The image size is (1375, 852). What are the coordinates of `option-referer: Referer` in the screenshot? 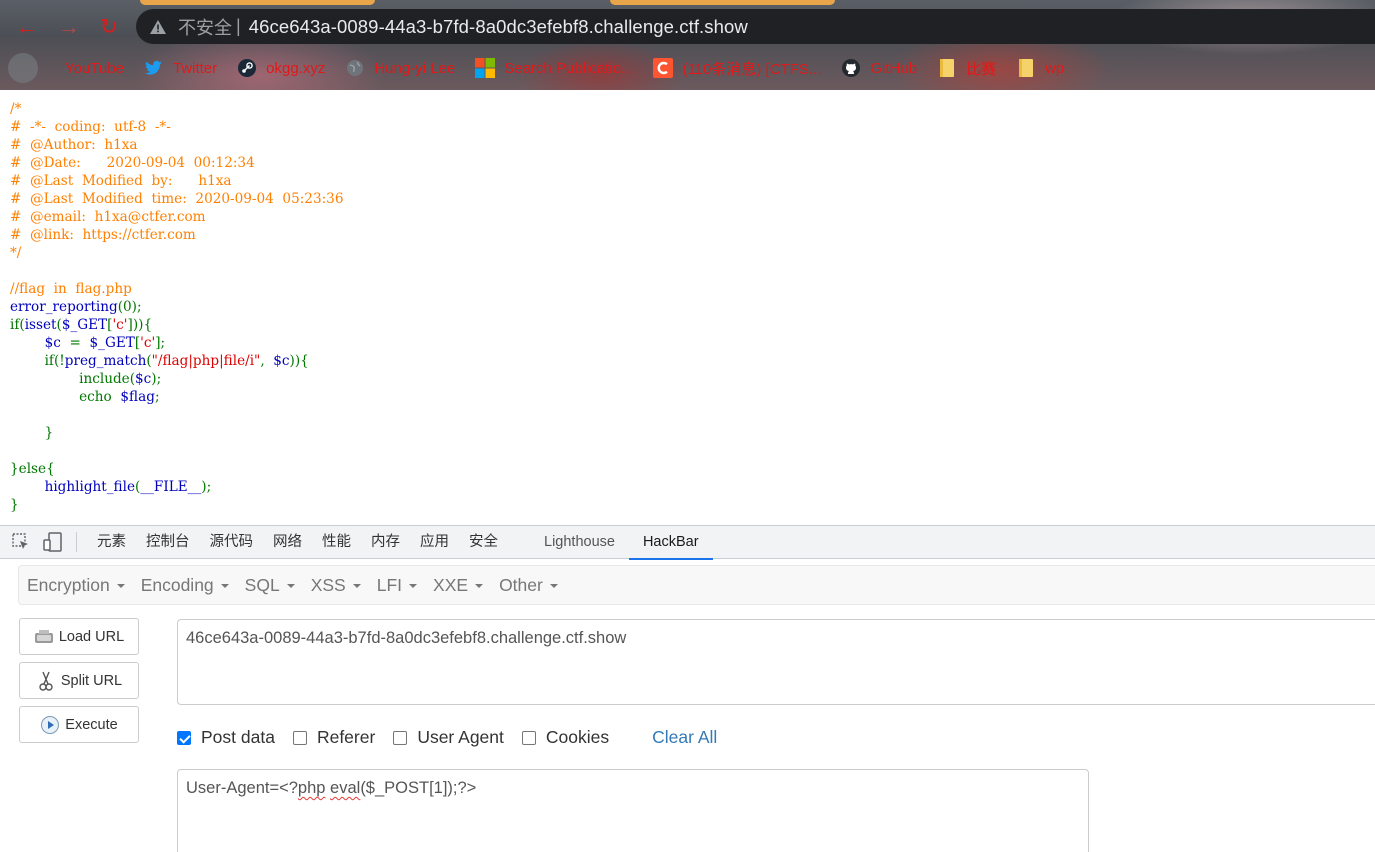 It's located at (334, 737).